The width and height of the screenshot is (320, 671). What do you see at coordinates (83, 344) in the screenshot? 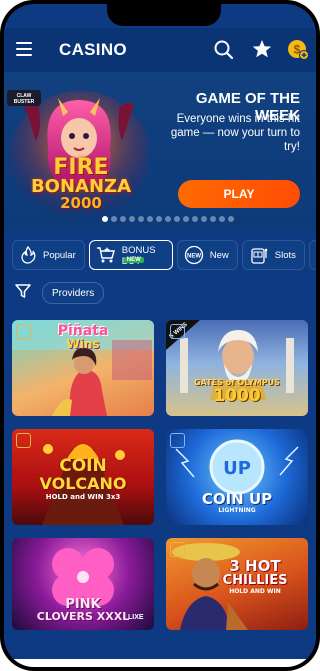
I see `game-name-line2: Wins` at bounding box center [83, 344].